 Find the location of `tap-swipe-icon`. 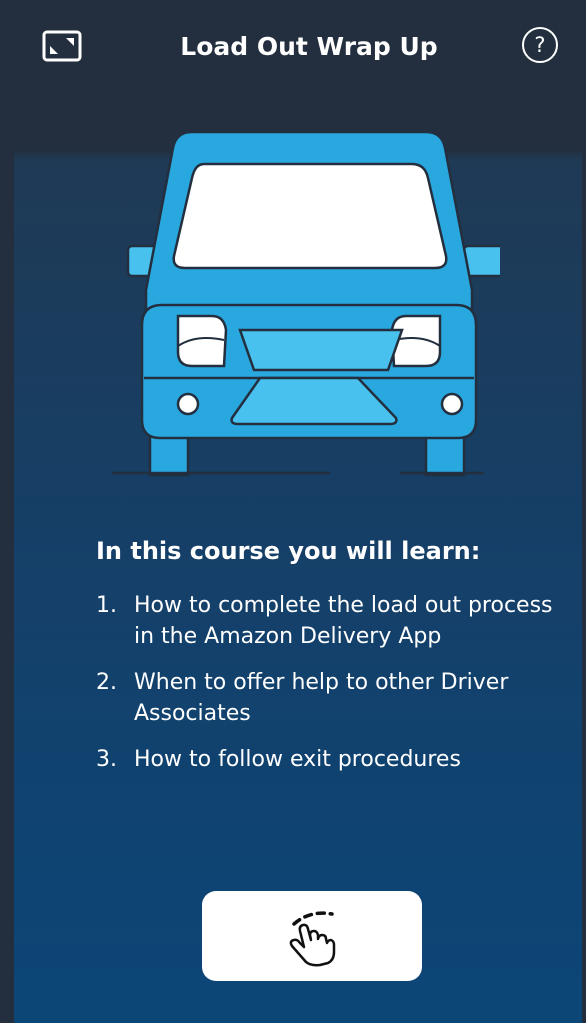

tap-swipe-icon is located at coordinates (312, 939).